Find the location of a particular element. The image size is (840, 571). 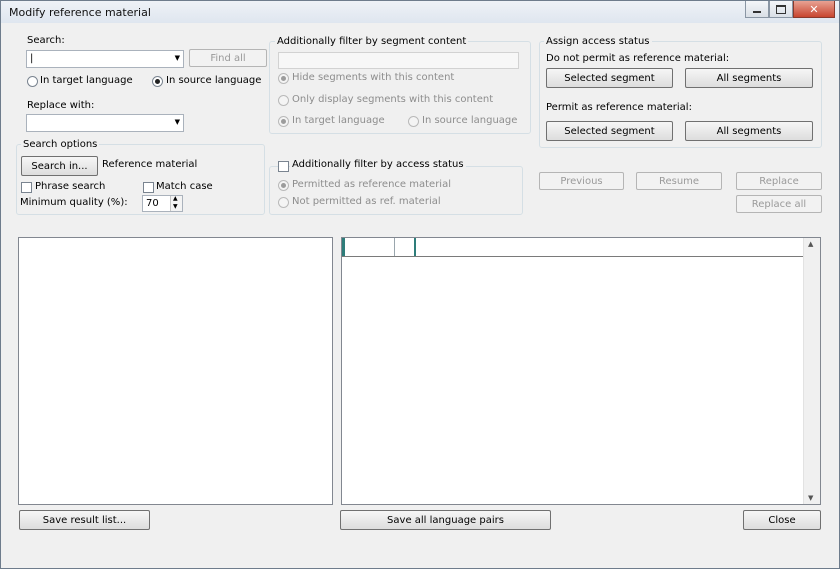

arrow-down-icon: ▼ is located at coordinates (175, 206).